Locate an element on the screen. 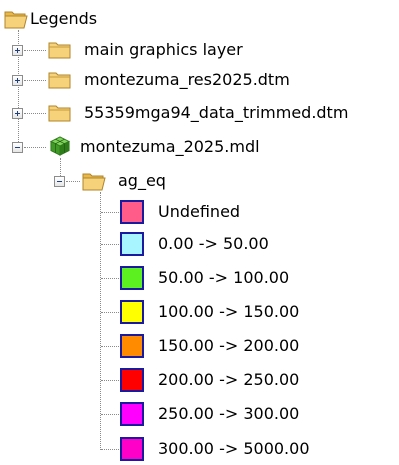 This screenshot has height=465, width=399. legend-item-150-200: 150.00 -> 200.00 is located at coordinates (170, 346).